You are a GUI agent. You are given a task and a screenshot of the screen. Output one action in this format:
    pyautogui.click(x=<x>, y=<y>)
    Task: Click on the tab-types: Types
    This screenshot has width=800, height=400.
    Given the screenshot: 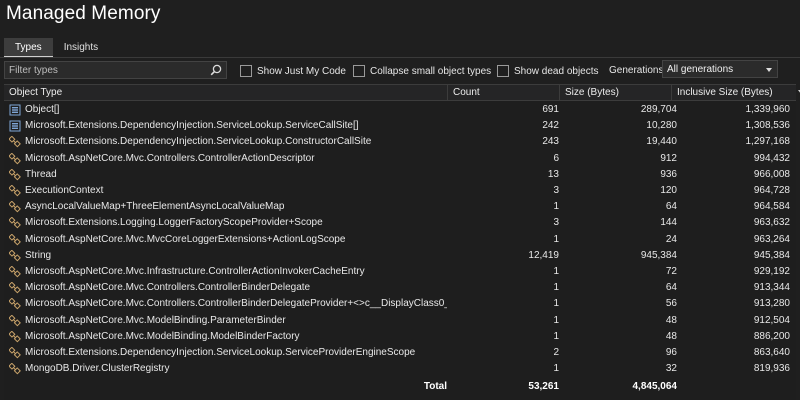 What is the action you would take?
    pyautogui.click(x=28, y=48)
    